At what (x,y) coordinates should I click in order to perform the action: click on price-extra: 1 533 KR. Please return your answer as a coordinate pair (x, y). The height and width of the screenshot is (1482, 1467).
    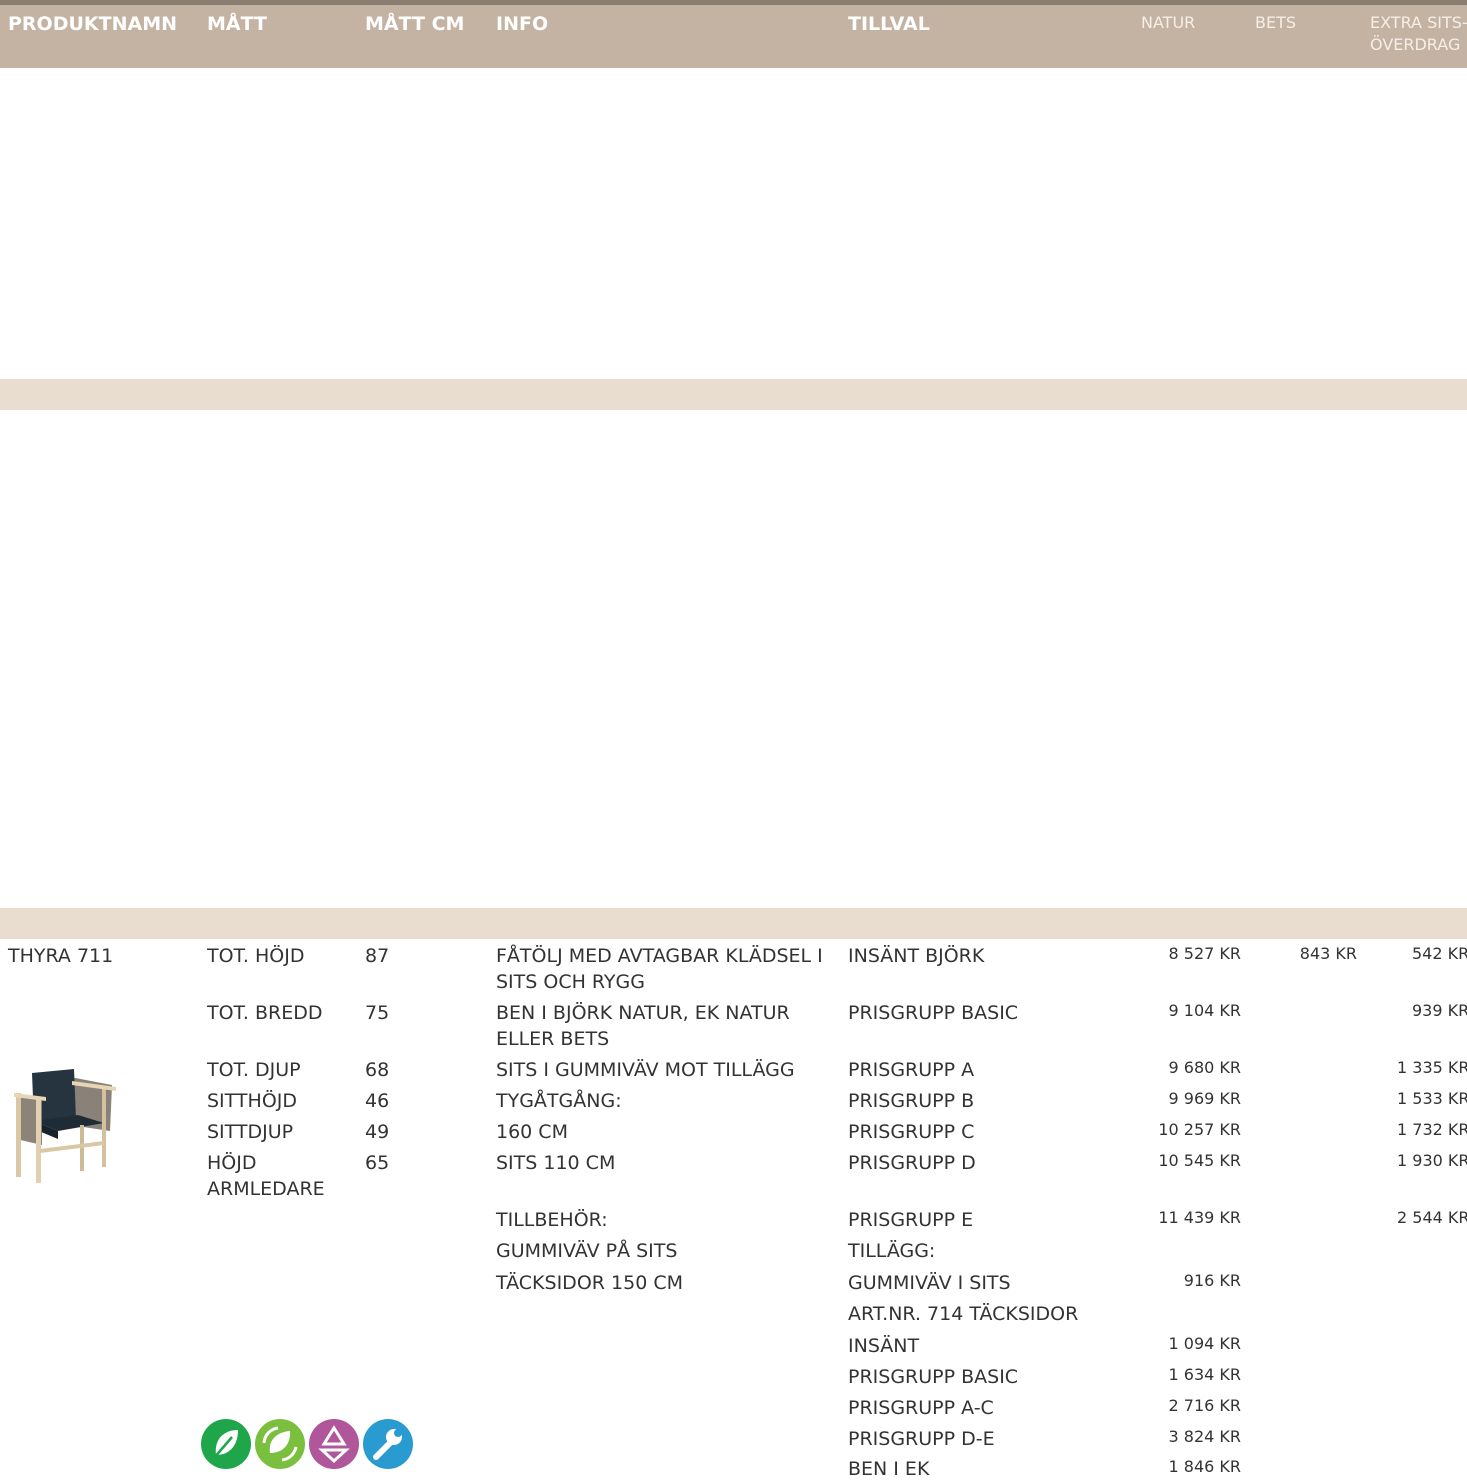
    Looking at the image, I should click on (1432, 1098).